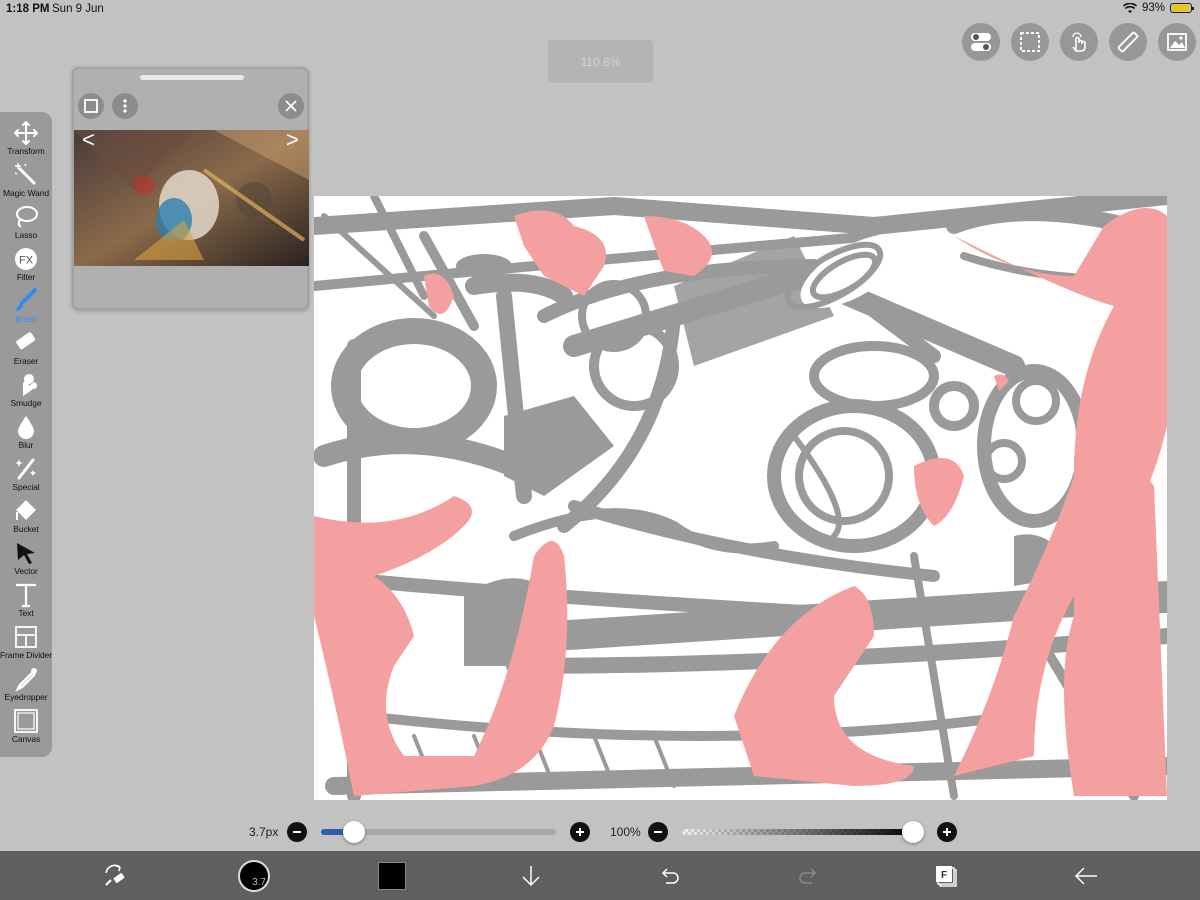 This screenshot has height=900, width=1200. I want to click on tool-frame-divider: Frame Divider, so click(26, 645).